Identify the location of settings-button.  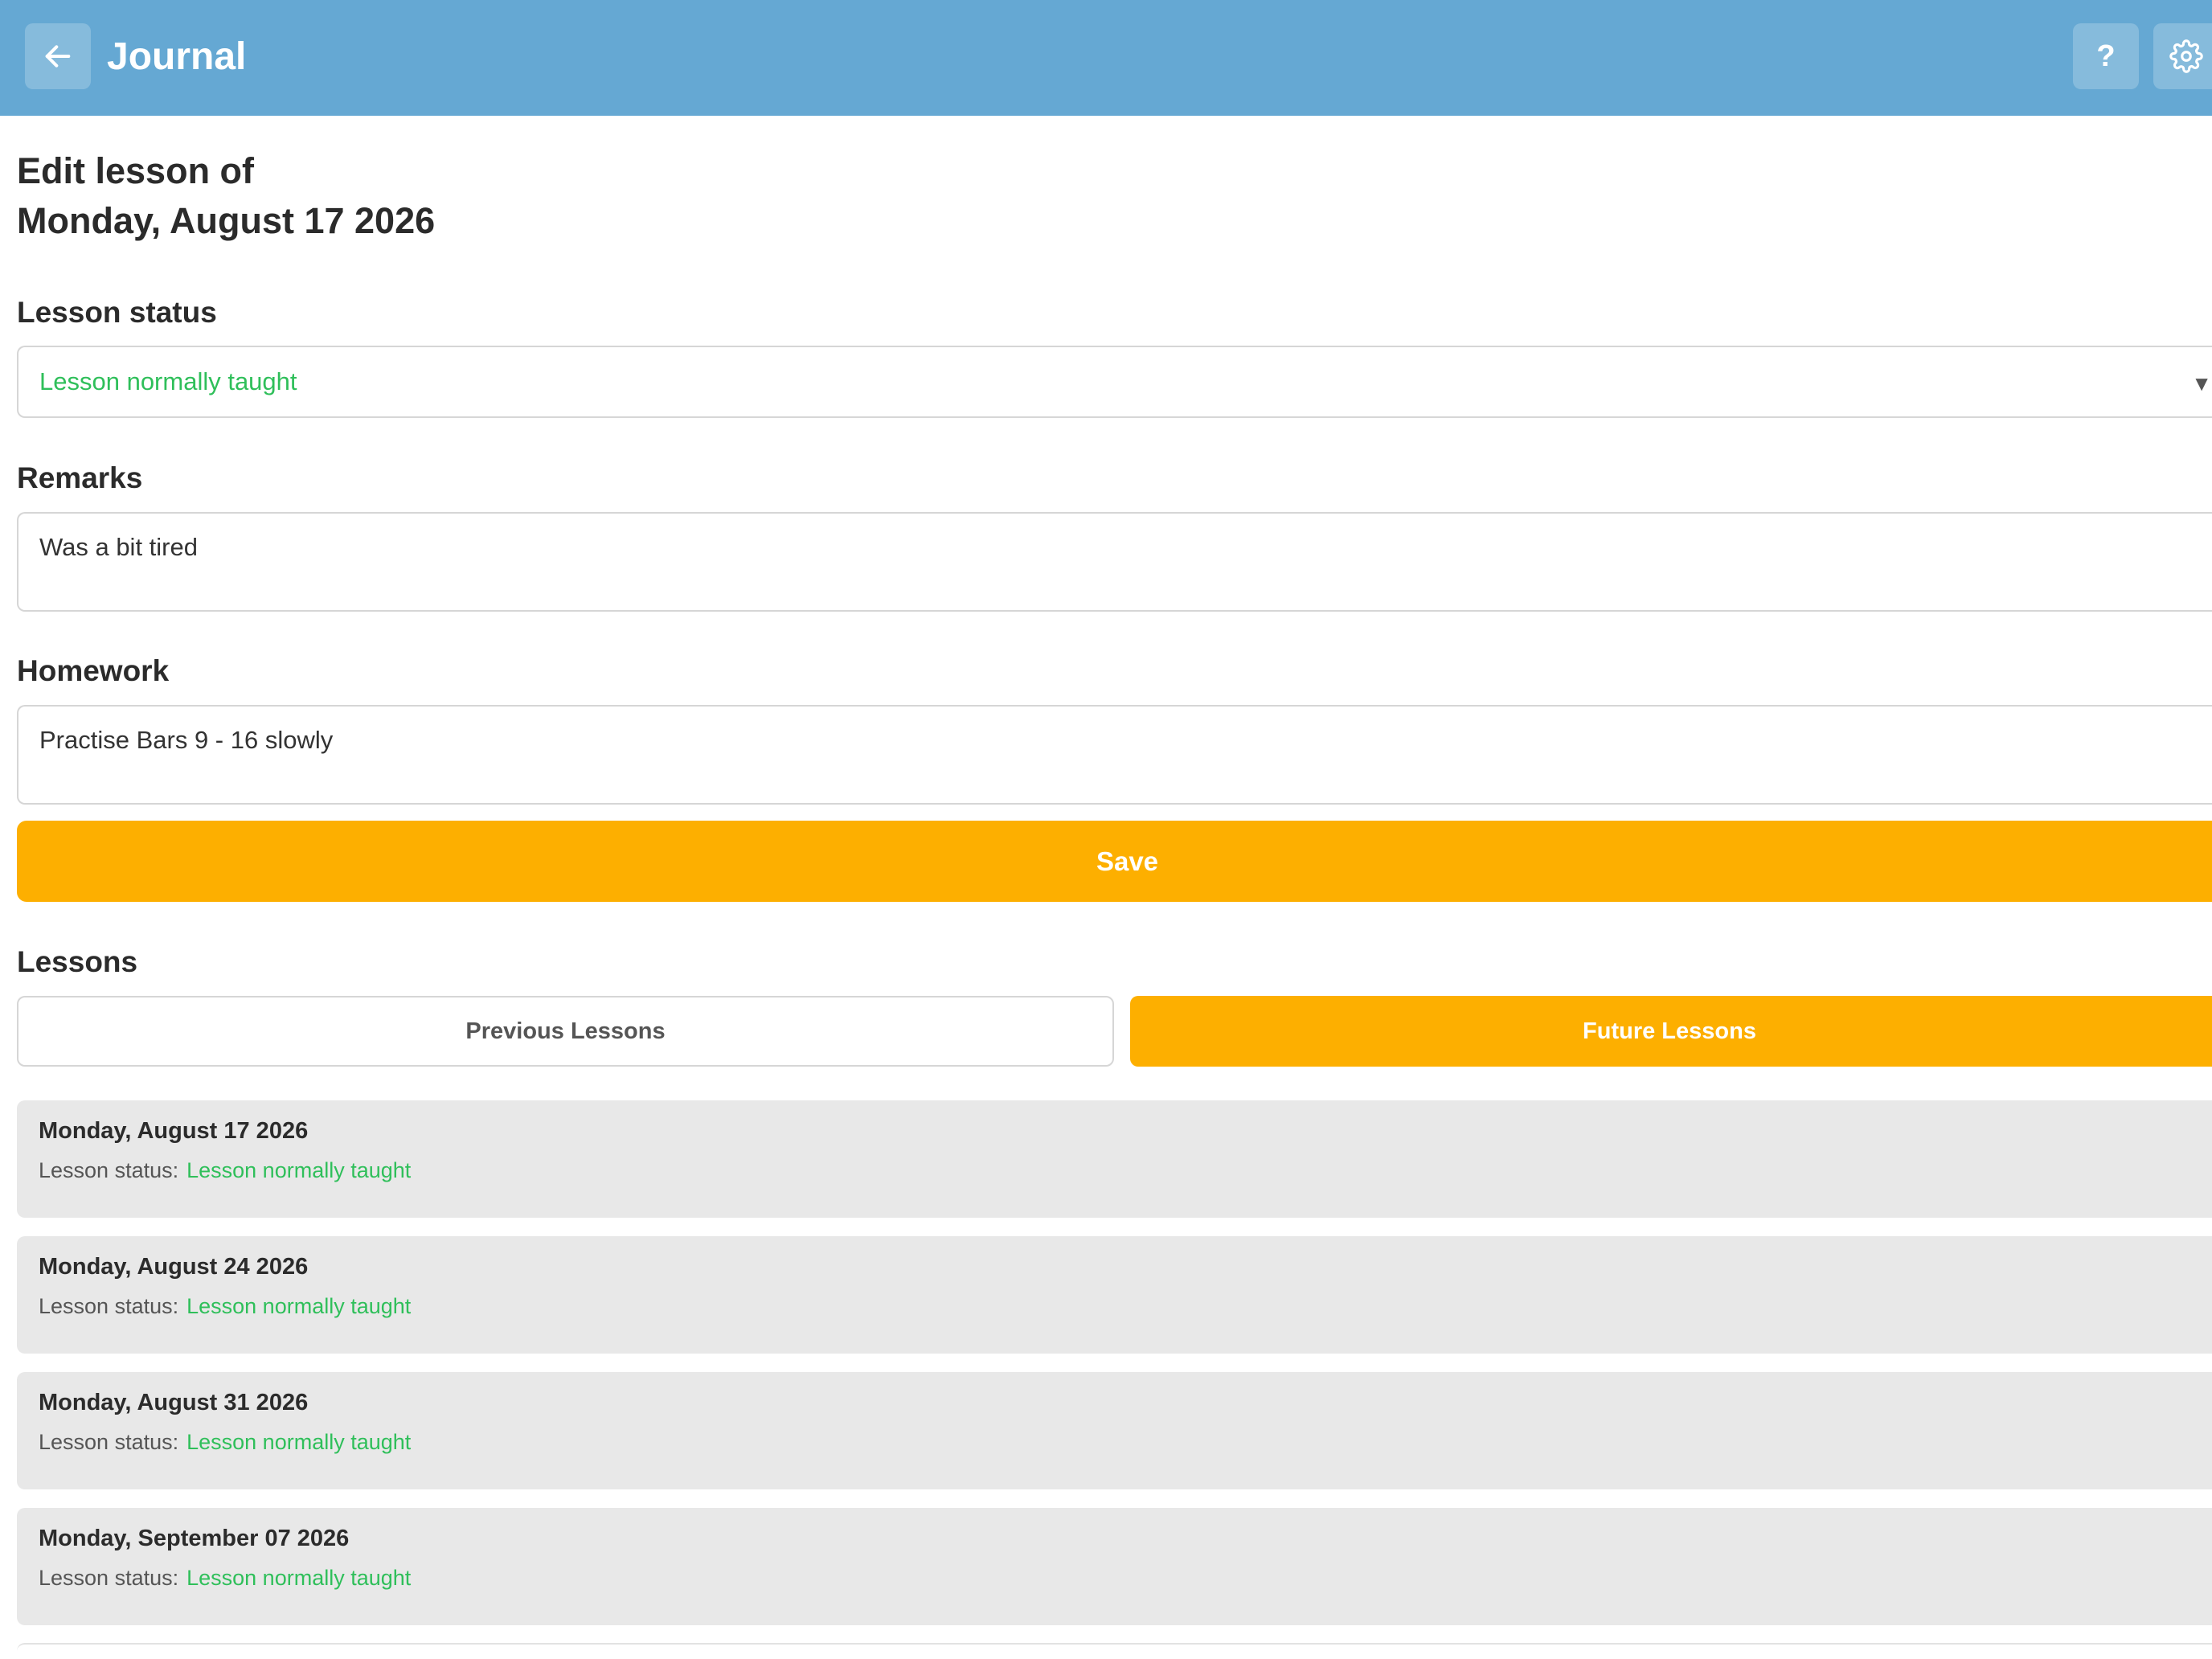
(2182, 56).